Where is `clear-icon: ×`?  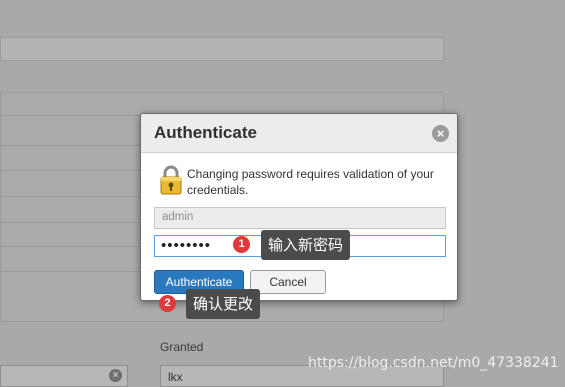 clear-icon: × is located at coordinates (115, 375).